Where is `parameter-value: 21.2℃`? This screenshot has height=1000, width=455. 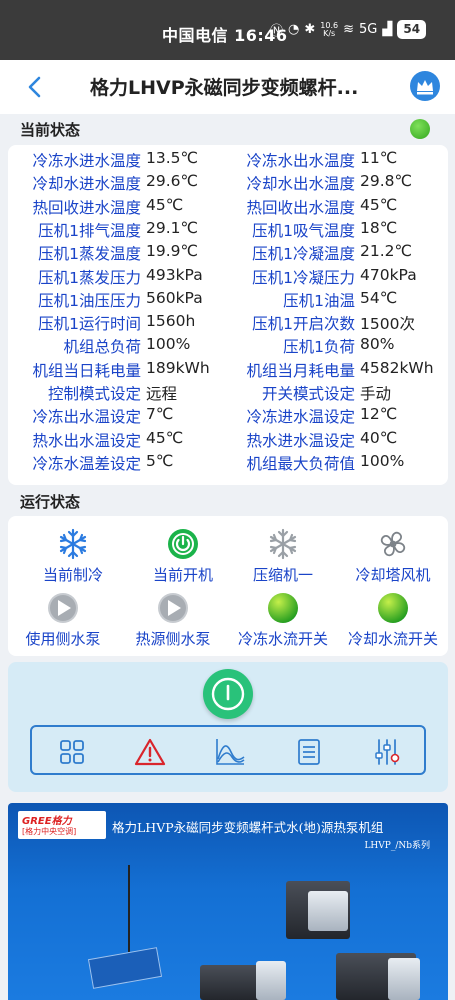
parameter-value: 21.2℃ is located at coordinates (386, 251).